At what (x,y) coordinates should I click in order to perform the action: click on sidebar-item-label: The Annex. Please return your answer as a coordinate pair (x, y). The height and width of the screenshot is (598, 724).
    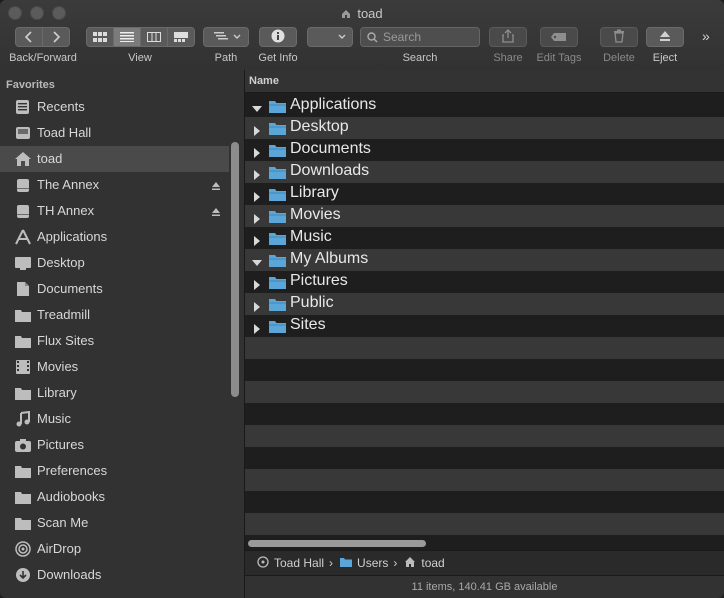
    Looking at the image, I should click on (68, 184).